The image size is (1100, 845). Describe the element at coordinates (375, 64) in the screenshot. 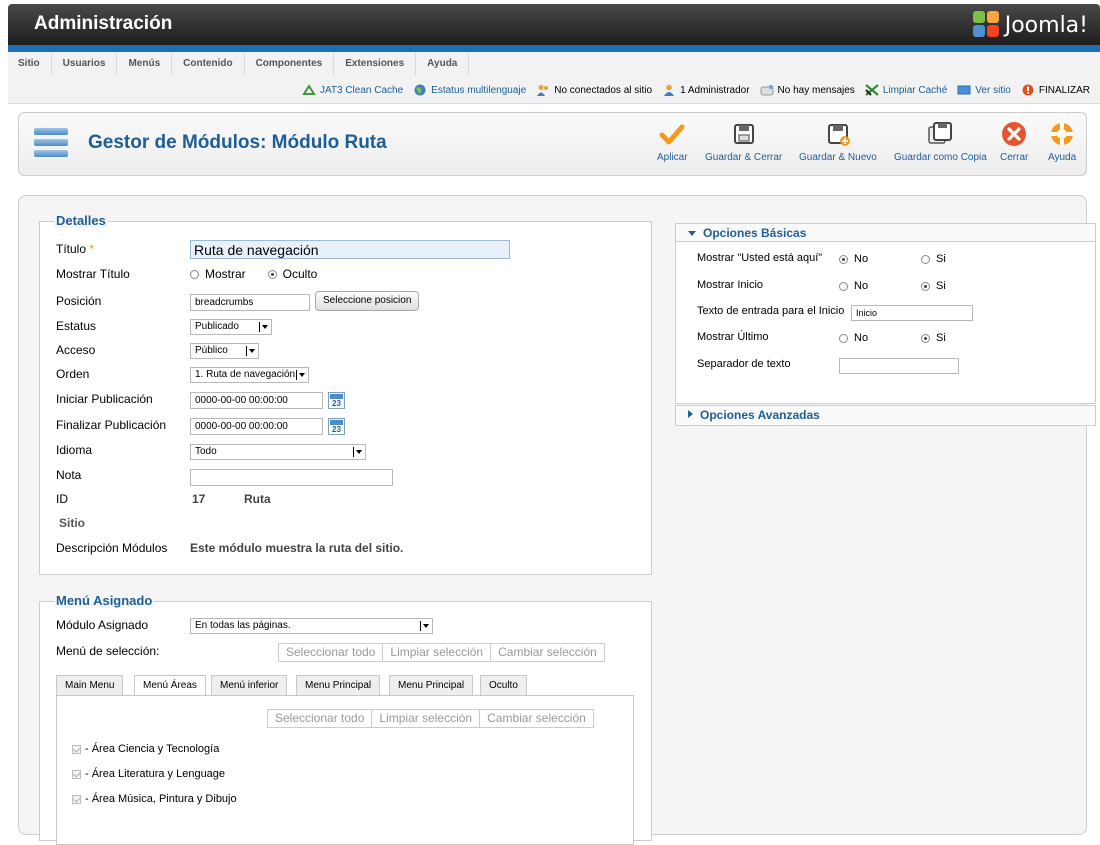

I see `menu-item-extensiones: Extensiones` at that location.